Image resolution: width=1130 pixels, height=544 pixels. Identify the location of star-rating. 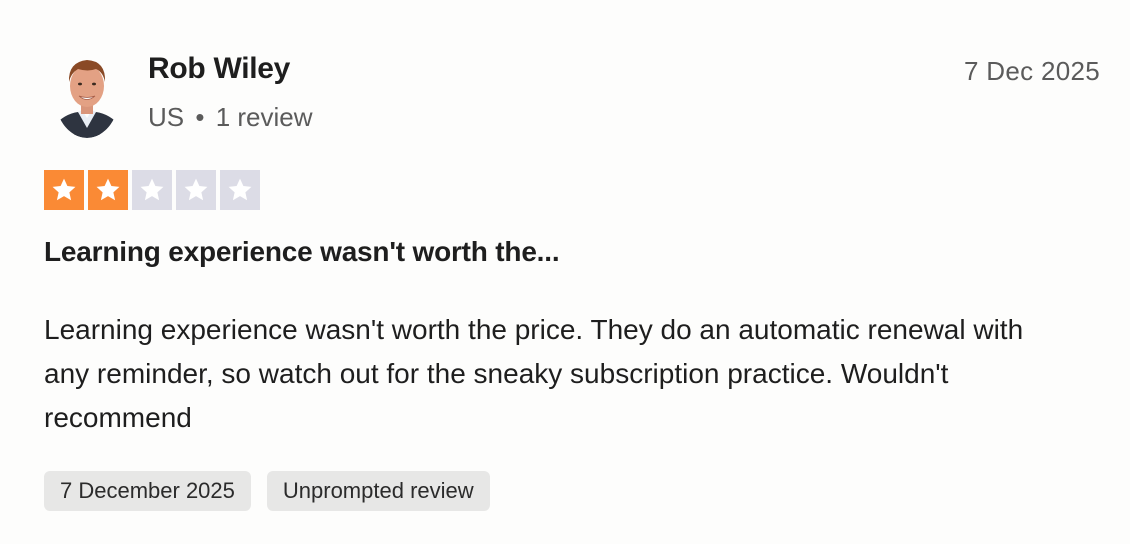
(152, 190).